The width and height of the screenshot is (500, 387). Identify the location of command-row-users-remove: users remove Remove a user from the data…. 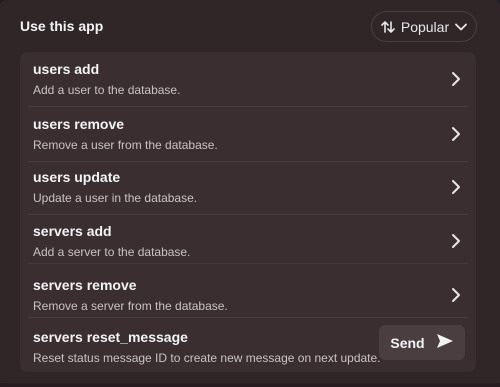
(248, 134).